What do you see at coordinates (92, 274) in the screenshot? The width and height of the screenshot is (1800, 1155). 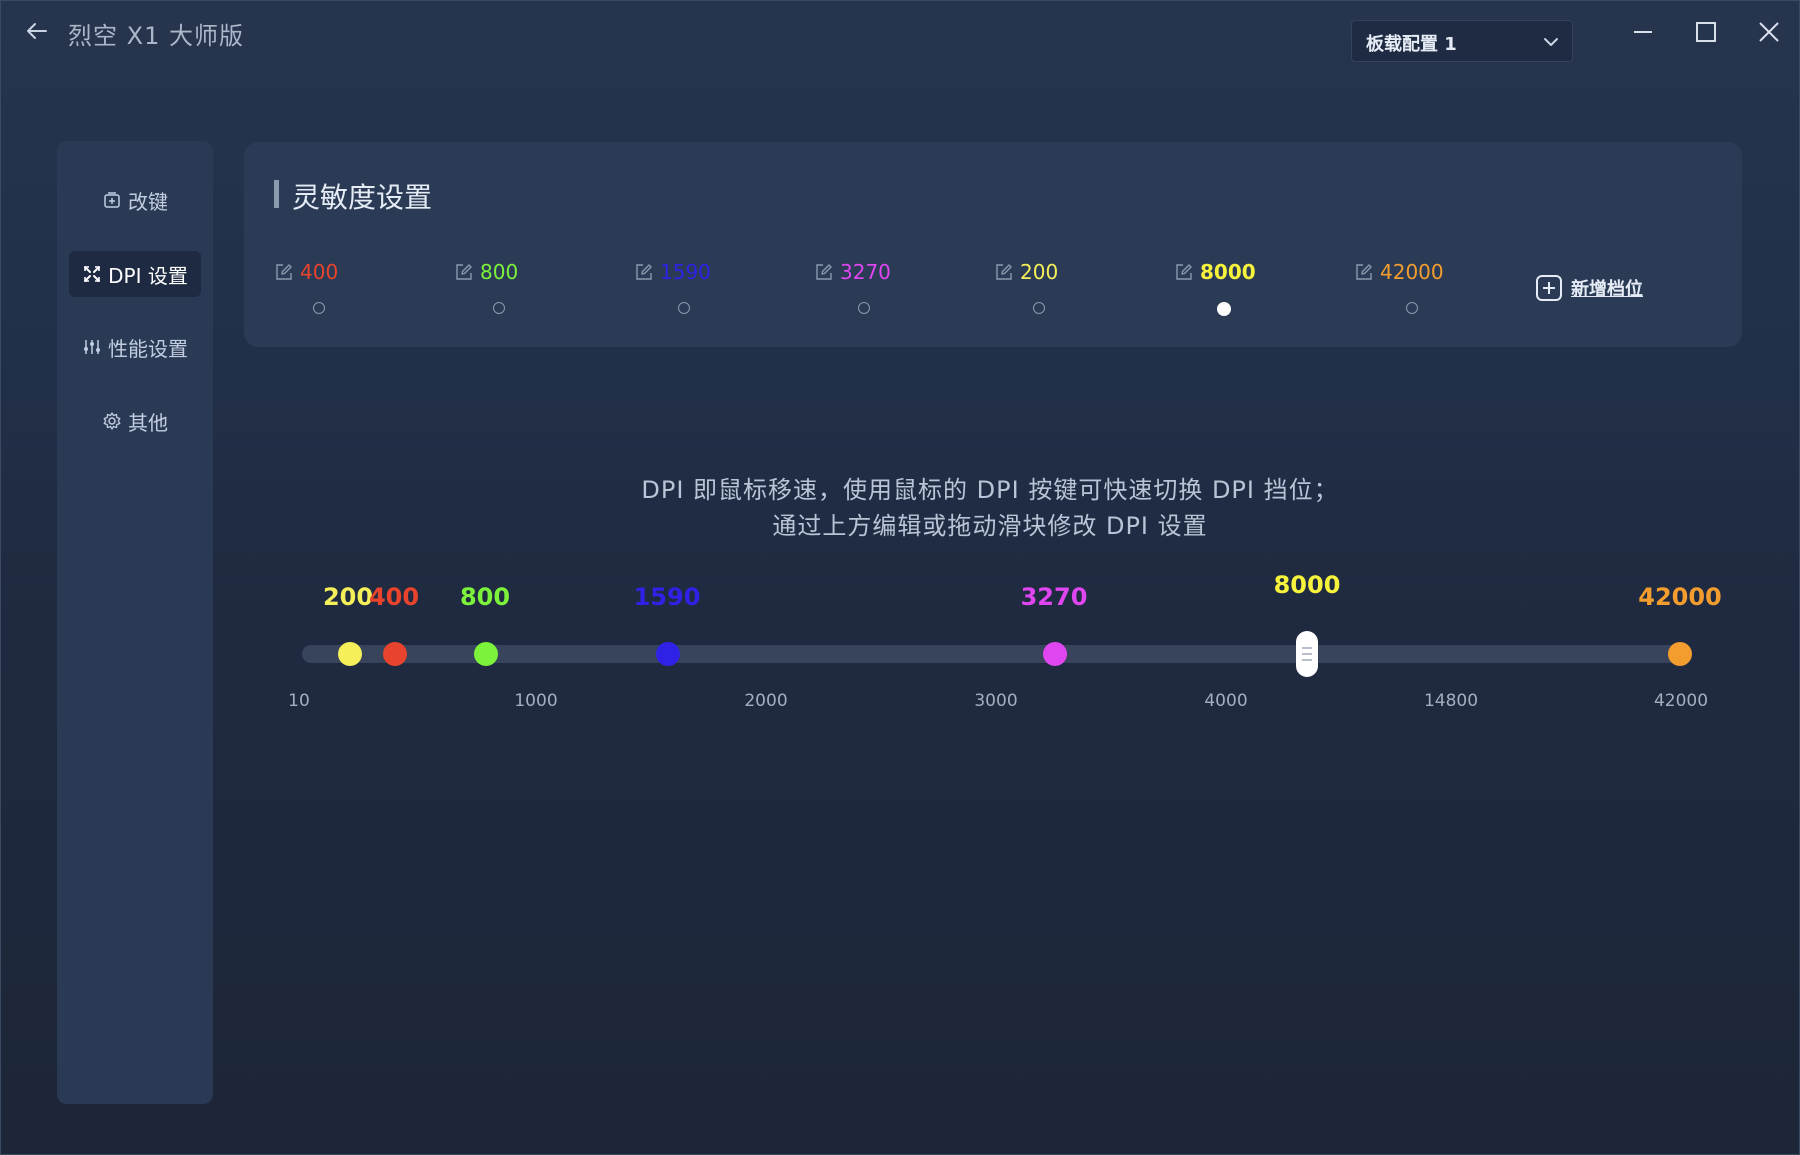 I see `dpi-icon` at bounding box center [92, 274].